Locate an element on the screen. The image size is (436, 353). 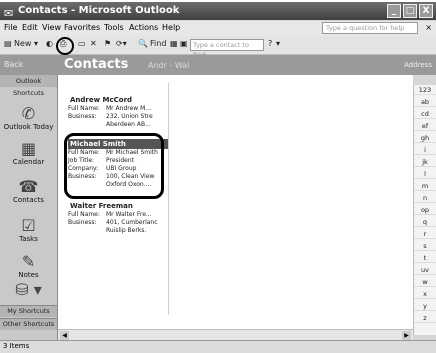
menu-tools: Tools is located at coordinates (114, 27).